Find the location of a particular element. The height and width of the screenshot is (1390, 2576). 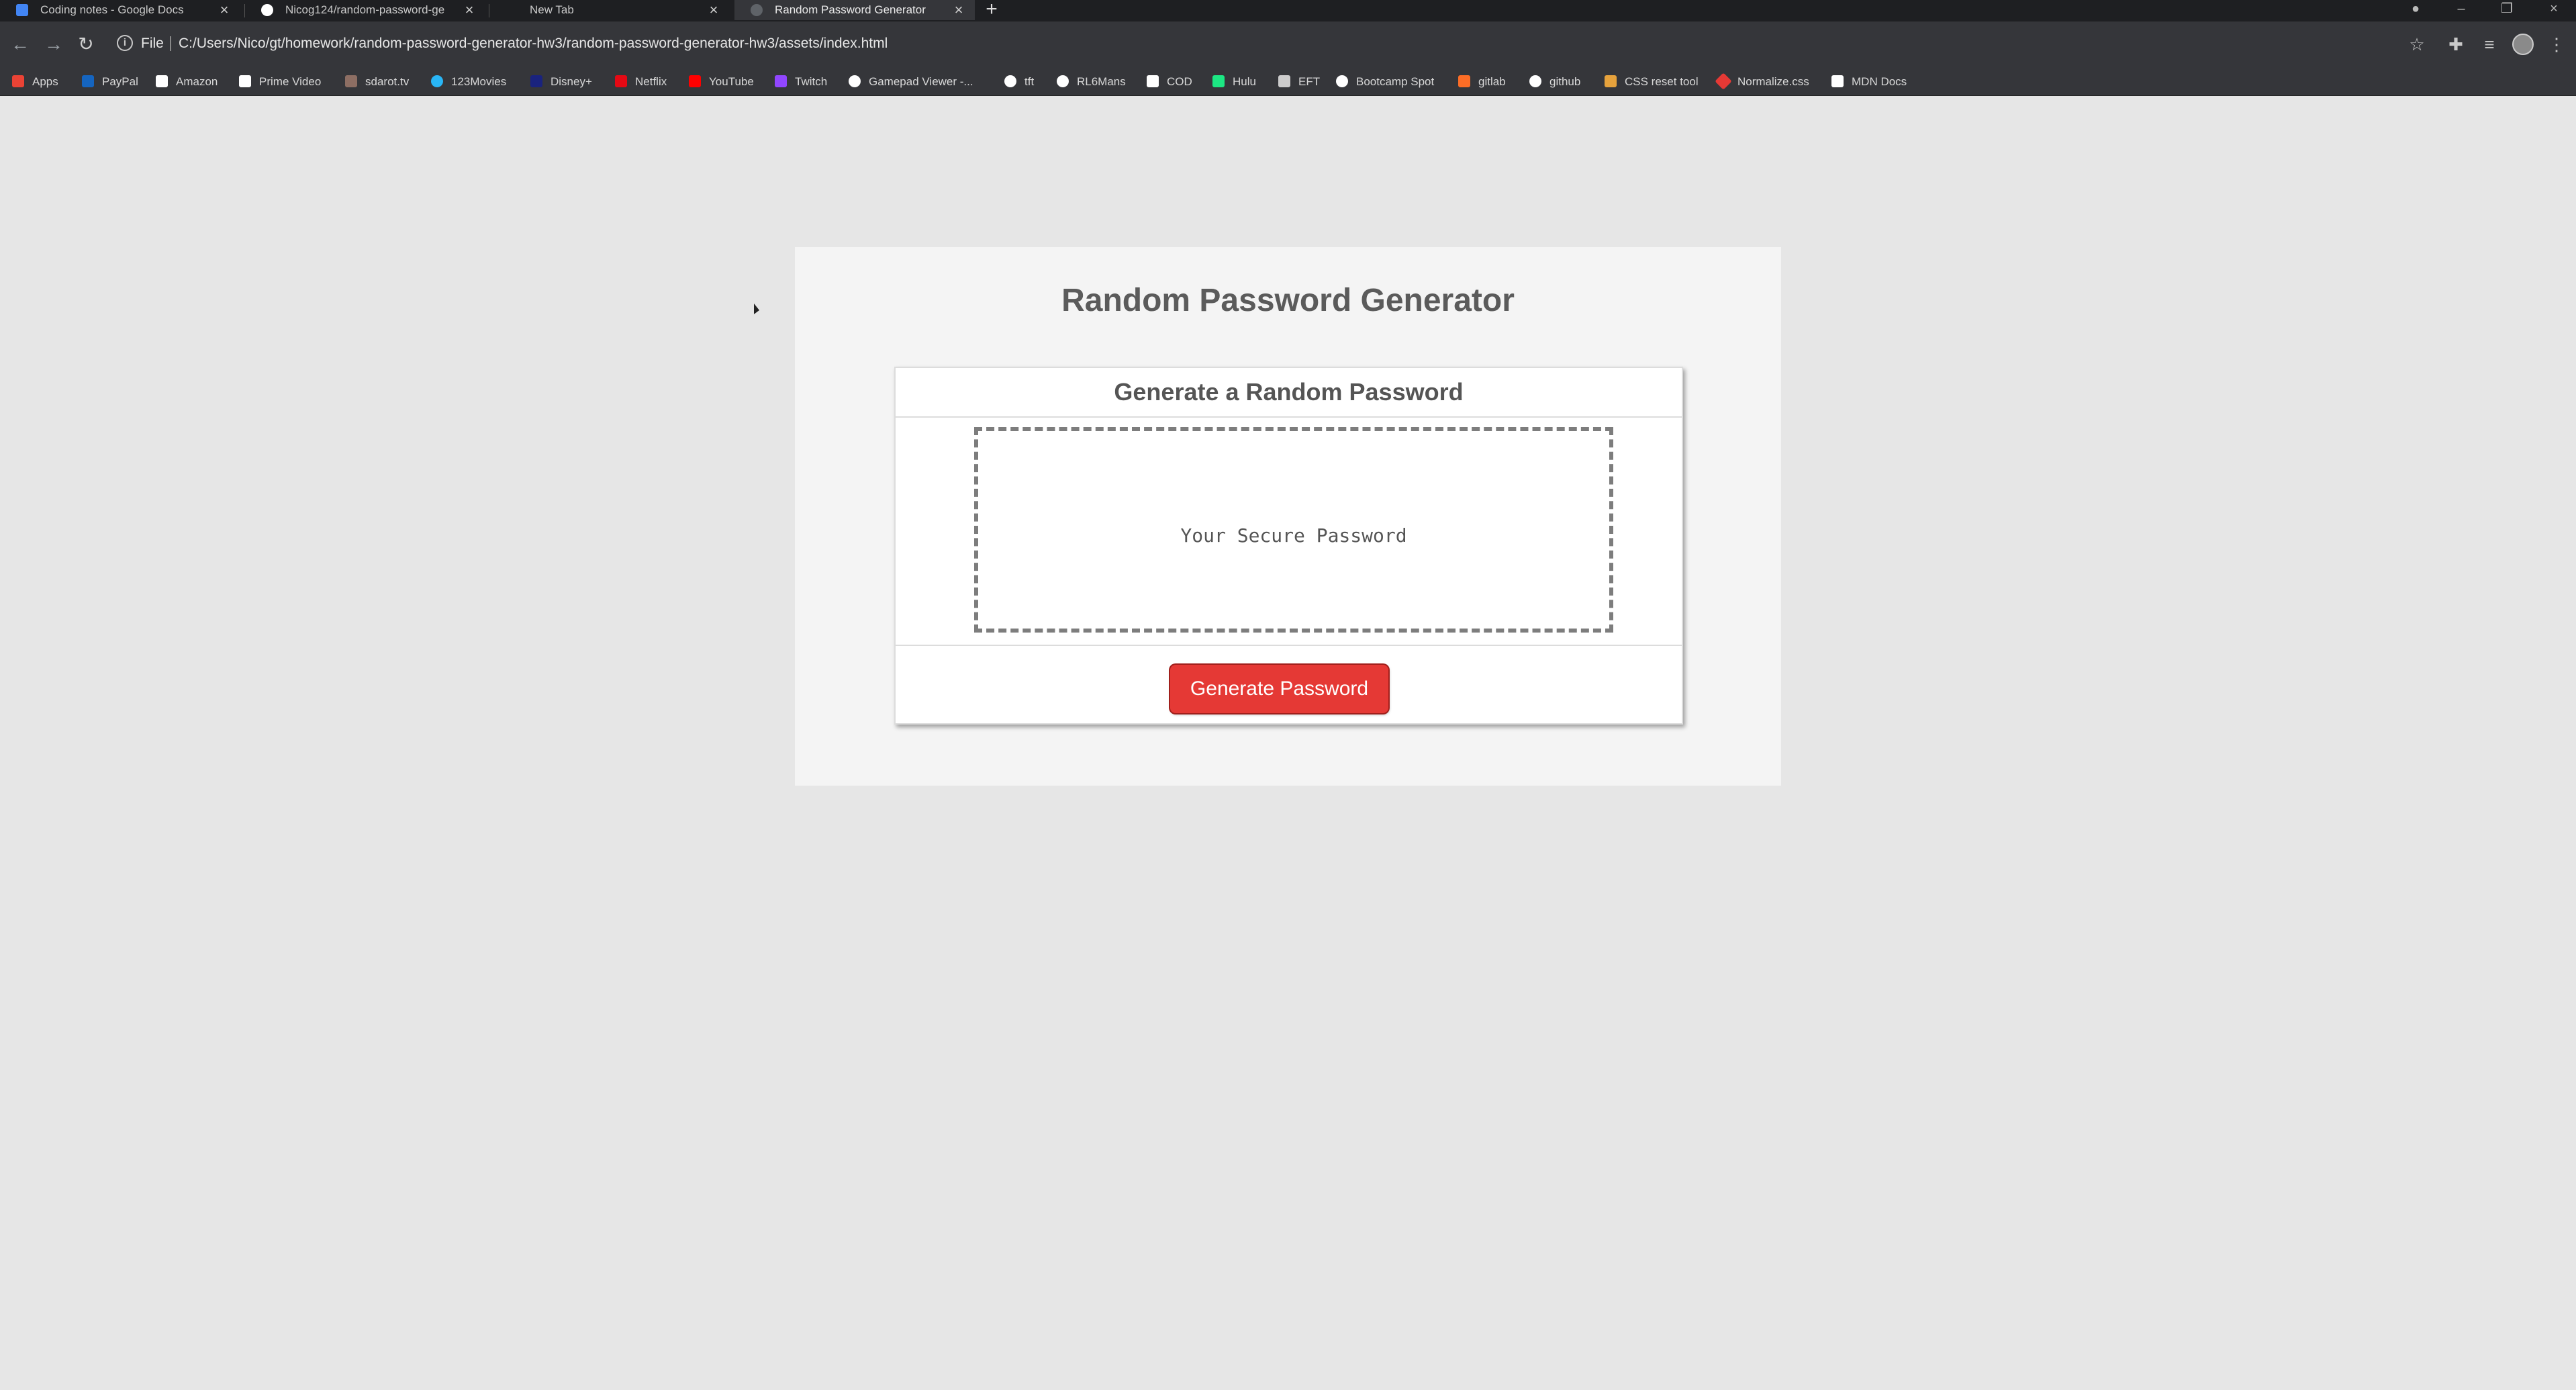

bookmark-paypal: PayPal is located at coordinates (110, 82).